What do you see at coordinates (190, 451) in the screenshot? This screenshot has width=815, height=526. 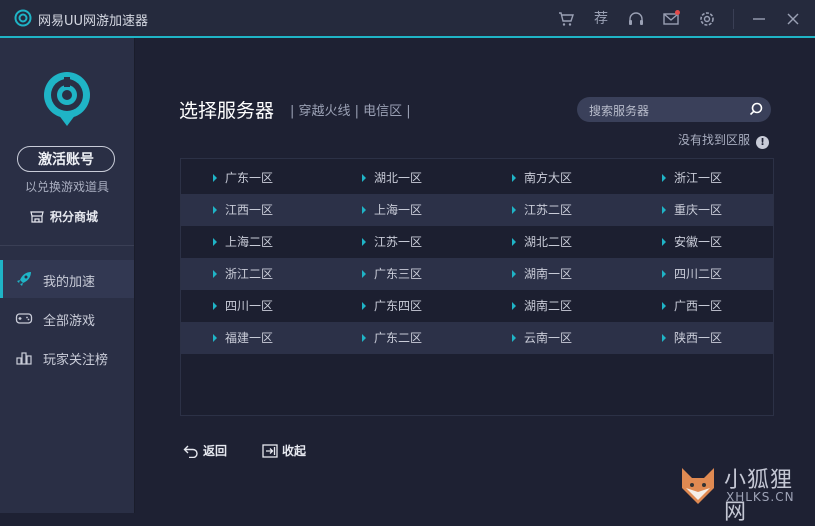 I see `back-icon` at bounding box center [190, 451].